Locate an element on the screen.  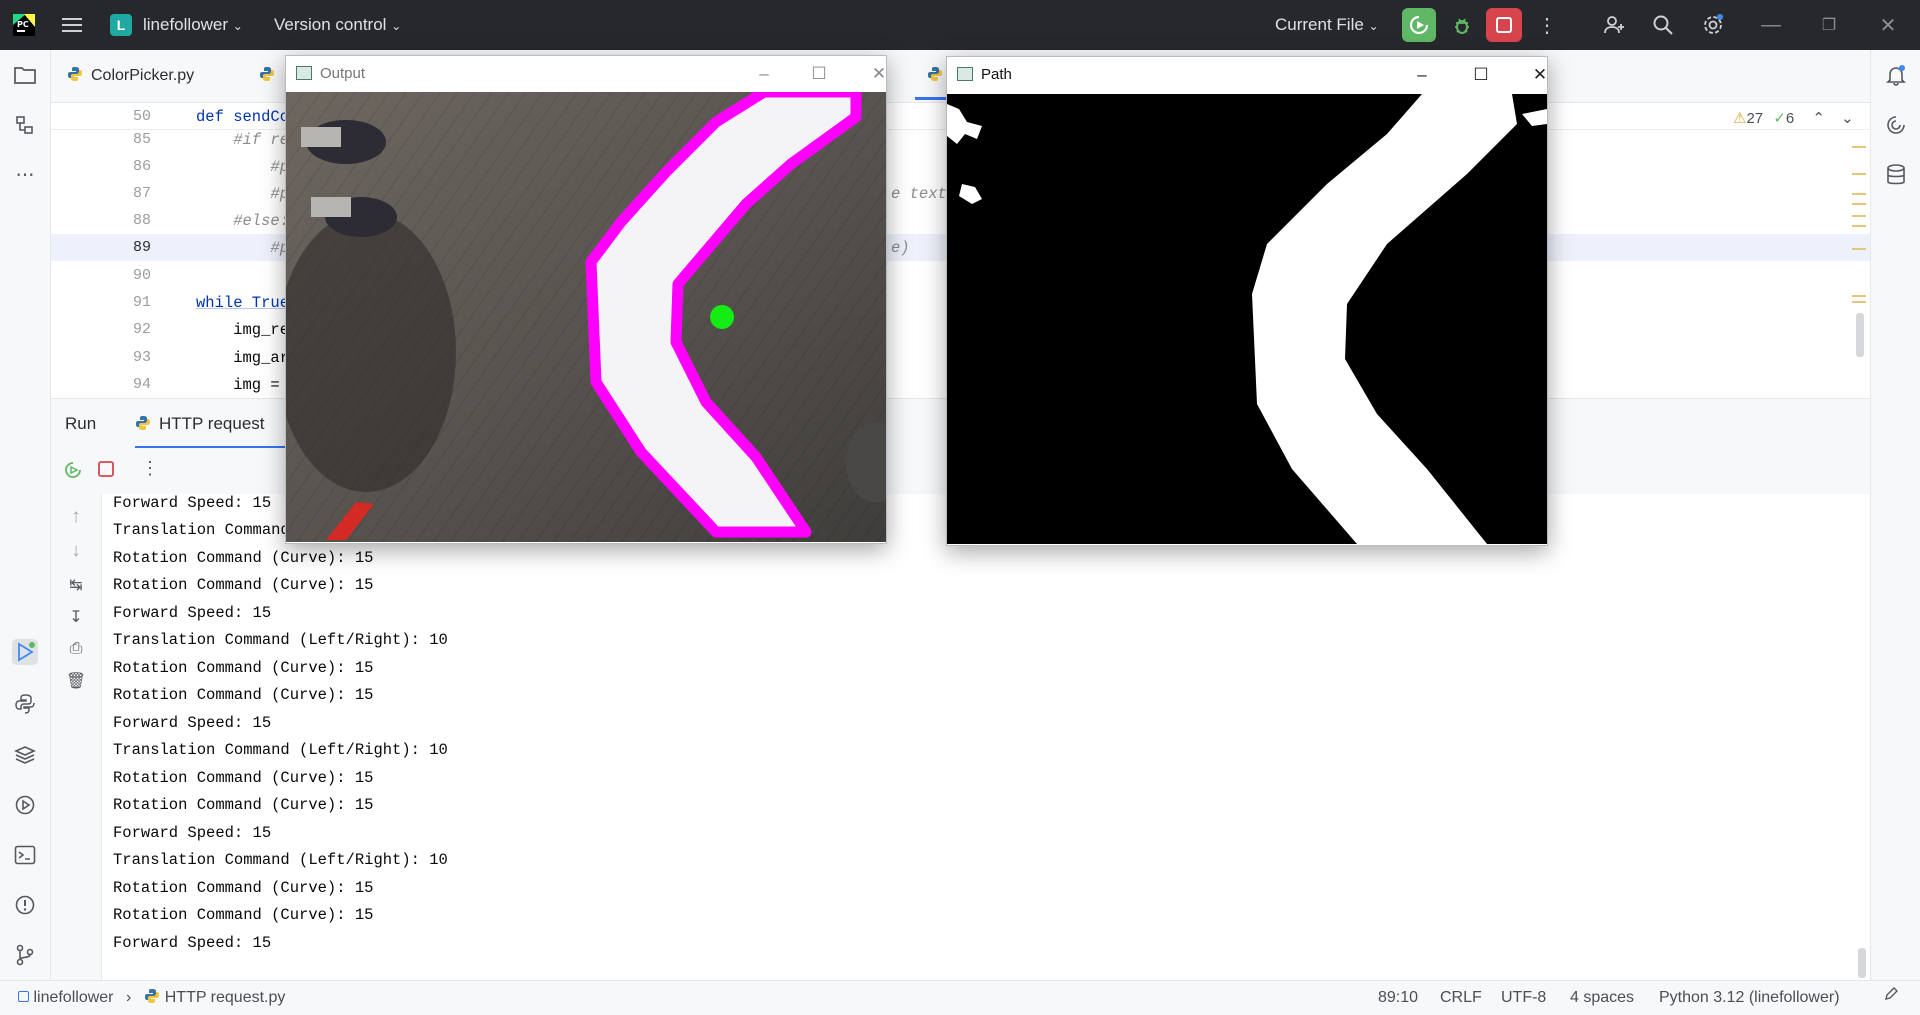
line-number: 90 is located at coordinates (141, 275).